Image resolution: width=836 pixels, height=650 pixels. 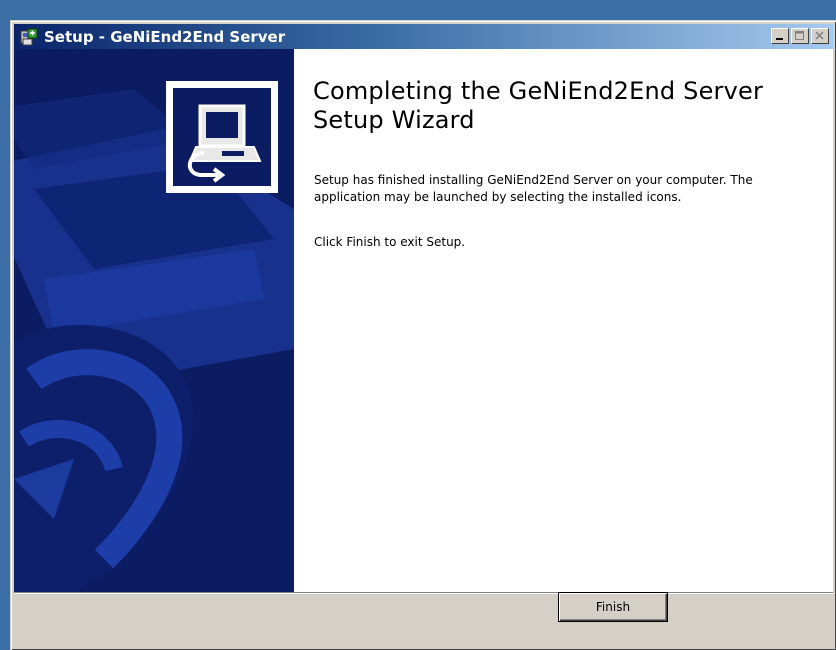 I want to click on minimize-button, so click(x=780, y=36).